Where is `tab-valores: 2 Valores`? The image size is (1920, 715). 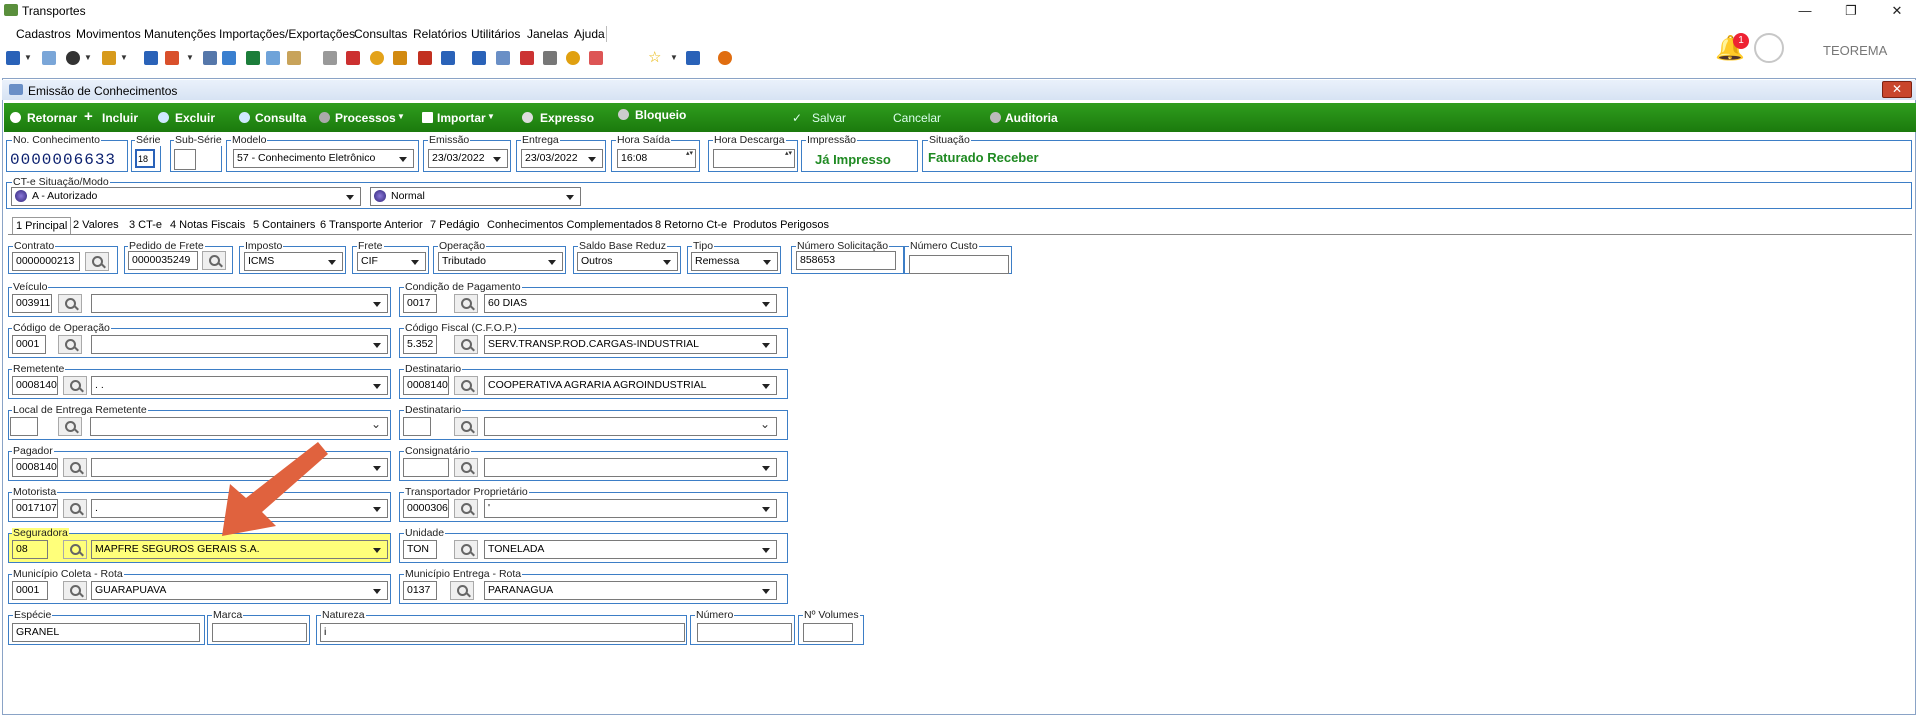 tab-valores: 2 Valores is located at coordinates (96, 225).